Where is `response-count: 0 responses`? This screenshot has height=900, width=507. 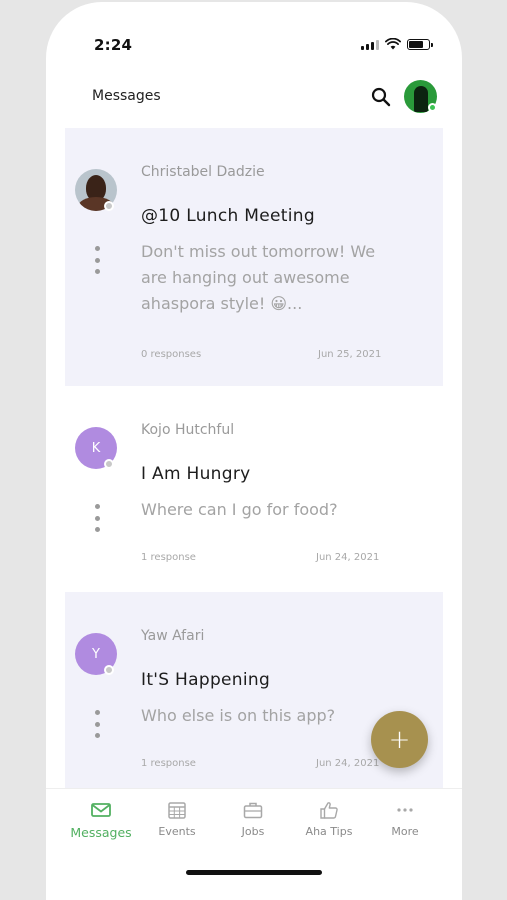
response-count: 0 responses is located at coordinates (171, 354).